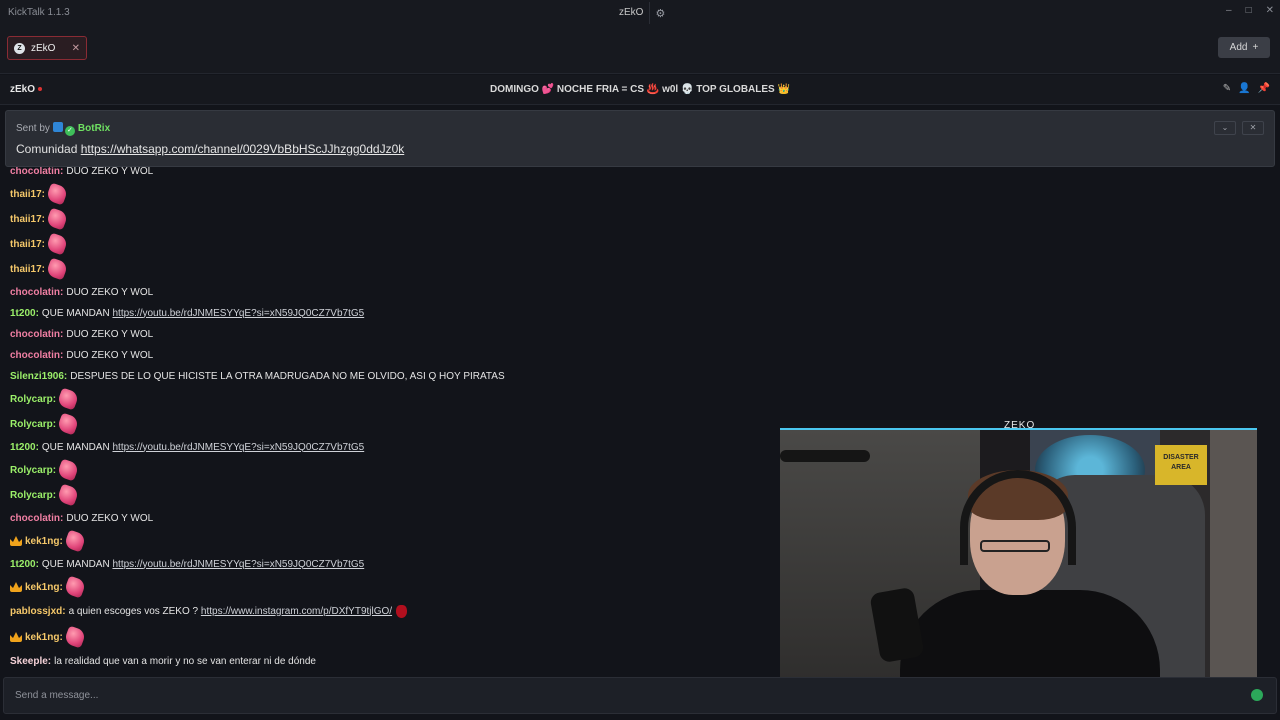 The width and height of the screenshot is (1280, 720). Describe the element at coordinates (660, 13) in the screenshot. I see `gear-icon: ⚙` at that location.